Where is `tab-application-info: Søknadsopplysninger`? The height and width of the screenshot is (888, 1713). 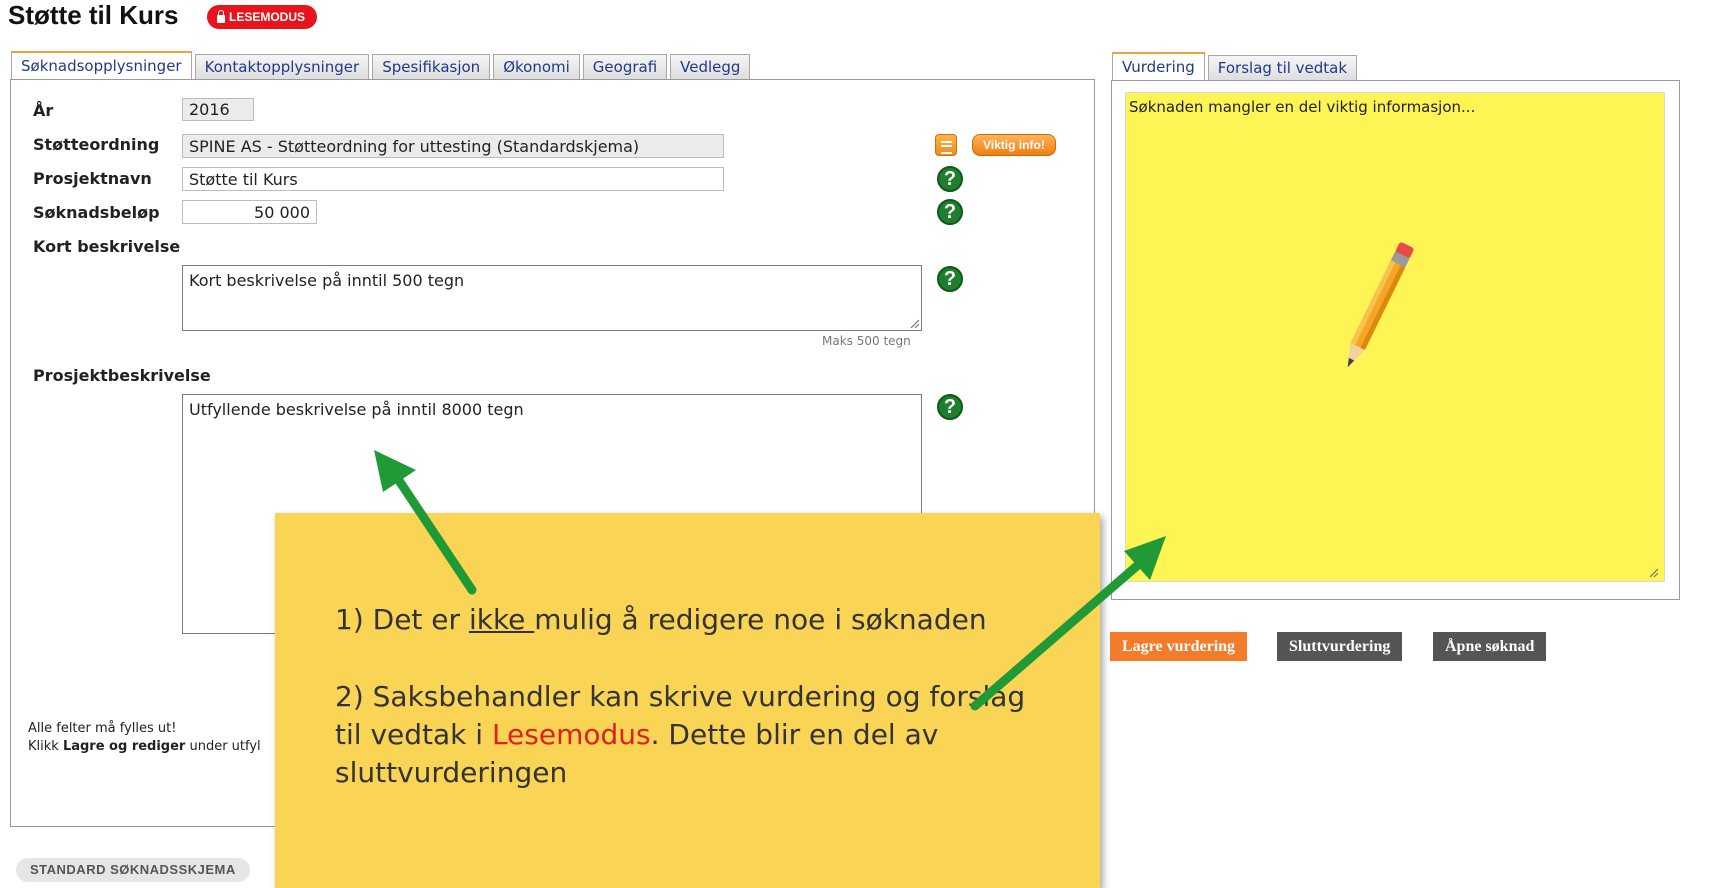 tab-application-info: Søknadsopplysninger is located at coordinates (101, 65).